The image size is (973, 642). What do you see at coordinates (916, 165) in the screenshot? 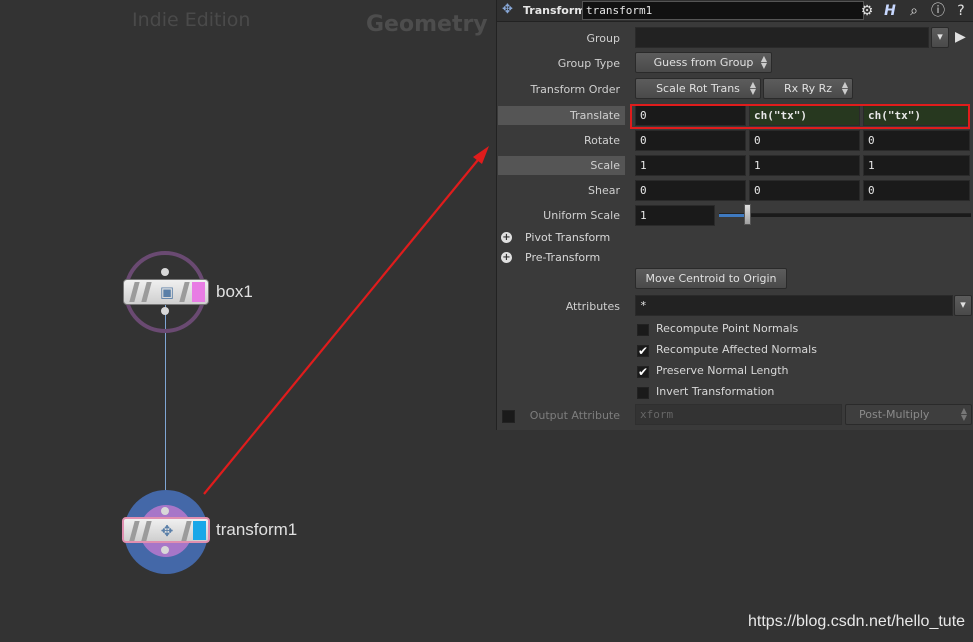
I see `scale-z-field: 1` at bounding box center [916, 165].